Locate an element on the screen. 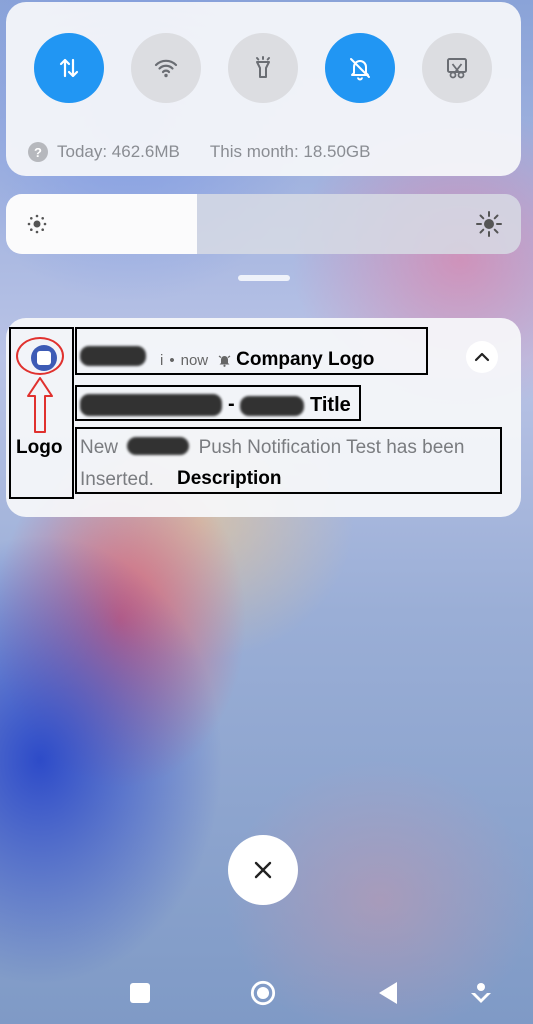 This screenshot has height=1024, width=533. assistant-button is located at coordinates (481, 993).